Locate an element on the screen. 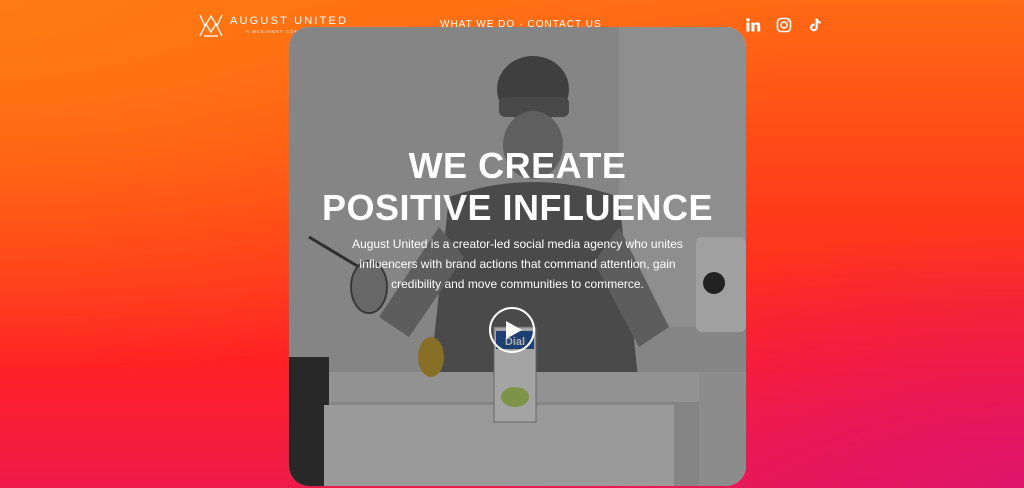  logo-mark-icon is located at coordinates (211, 25).